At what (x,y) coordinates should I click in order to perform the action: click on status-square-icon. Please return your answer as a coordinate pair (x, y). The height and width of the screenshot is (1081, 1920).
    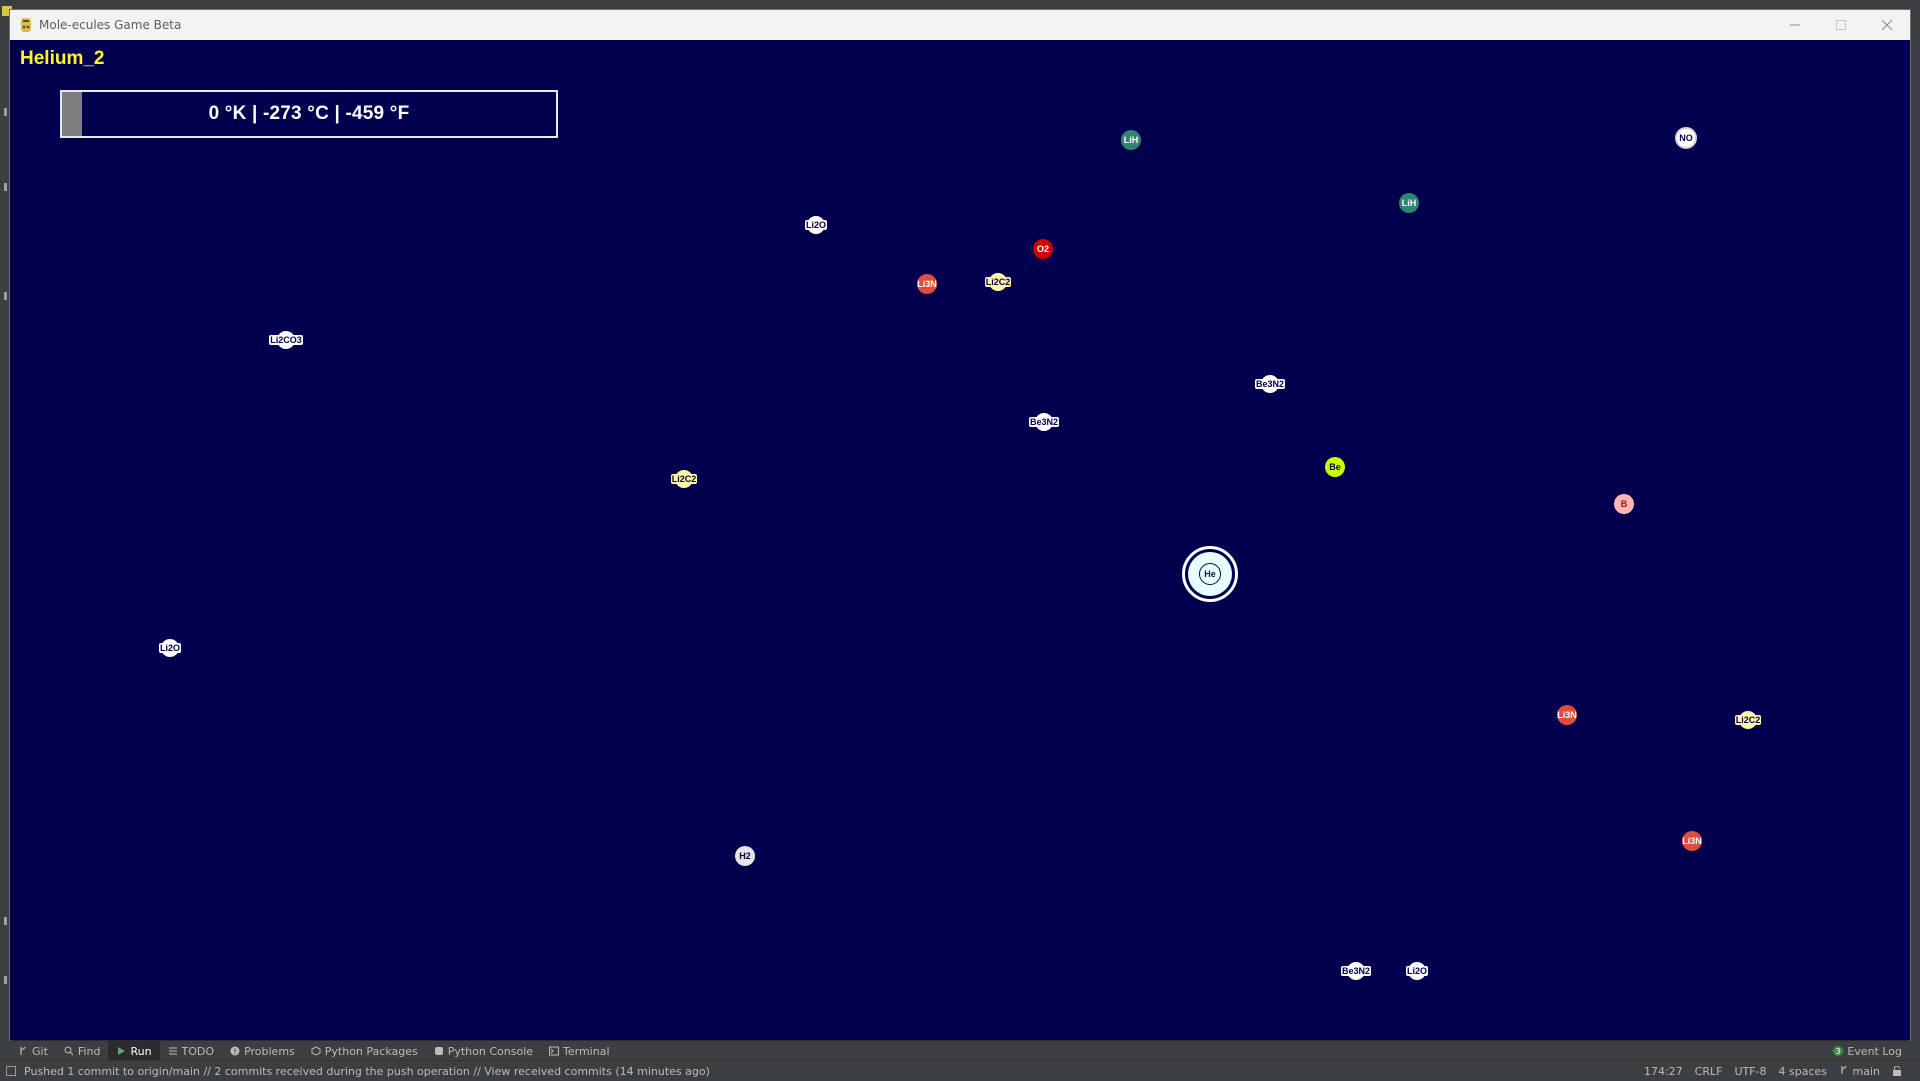
    Looking at the image, I should click on (11, 1071).